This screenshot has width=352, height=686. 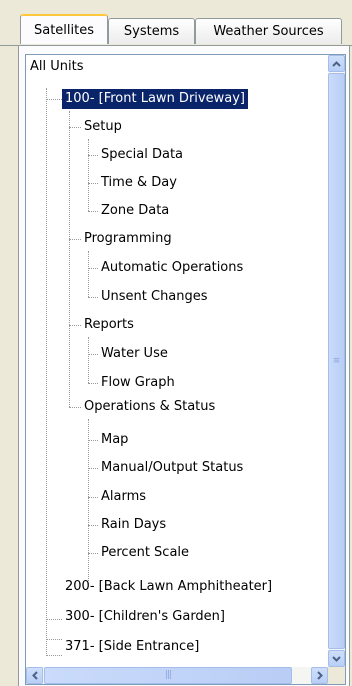 I want to click on tree-item-map: Map, so click(x=114, y=440).